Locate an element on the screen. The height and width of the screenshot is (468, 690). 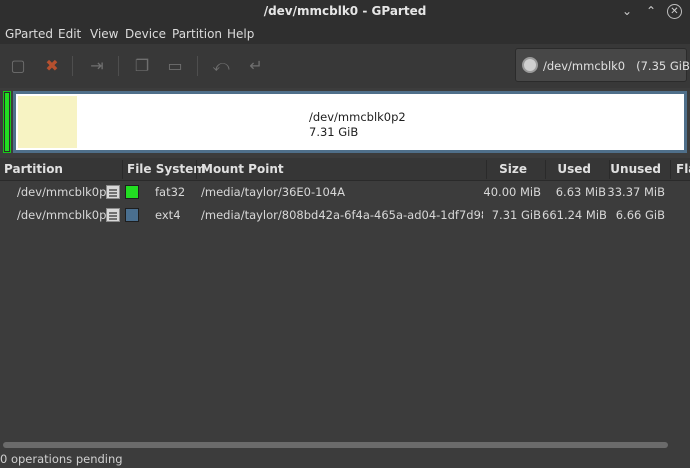
partition-map-p2-name: /dev/mmcblk0p2 is located at coordinates (357, 117).